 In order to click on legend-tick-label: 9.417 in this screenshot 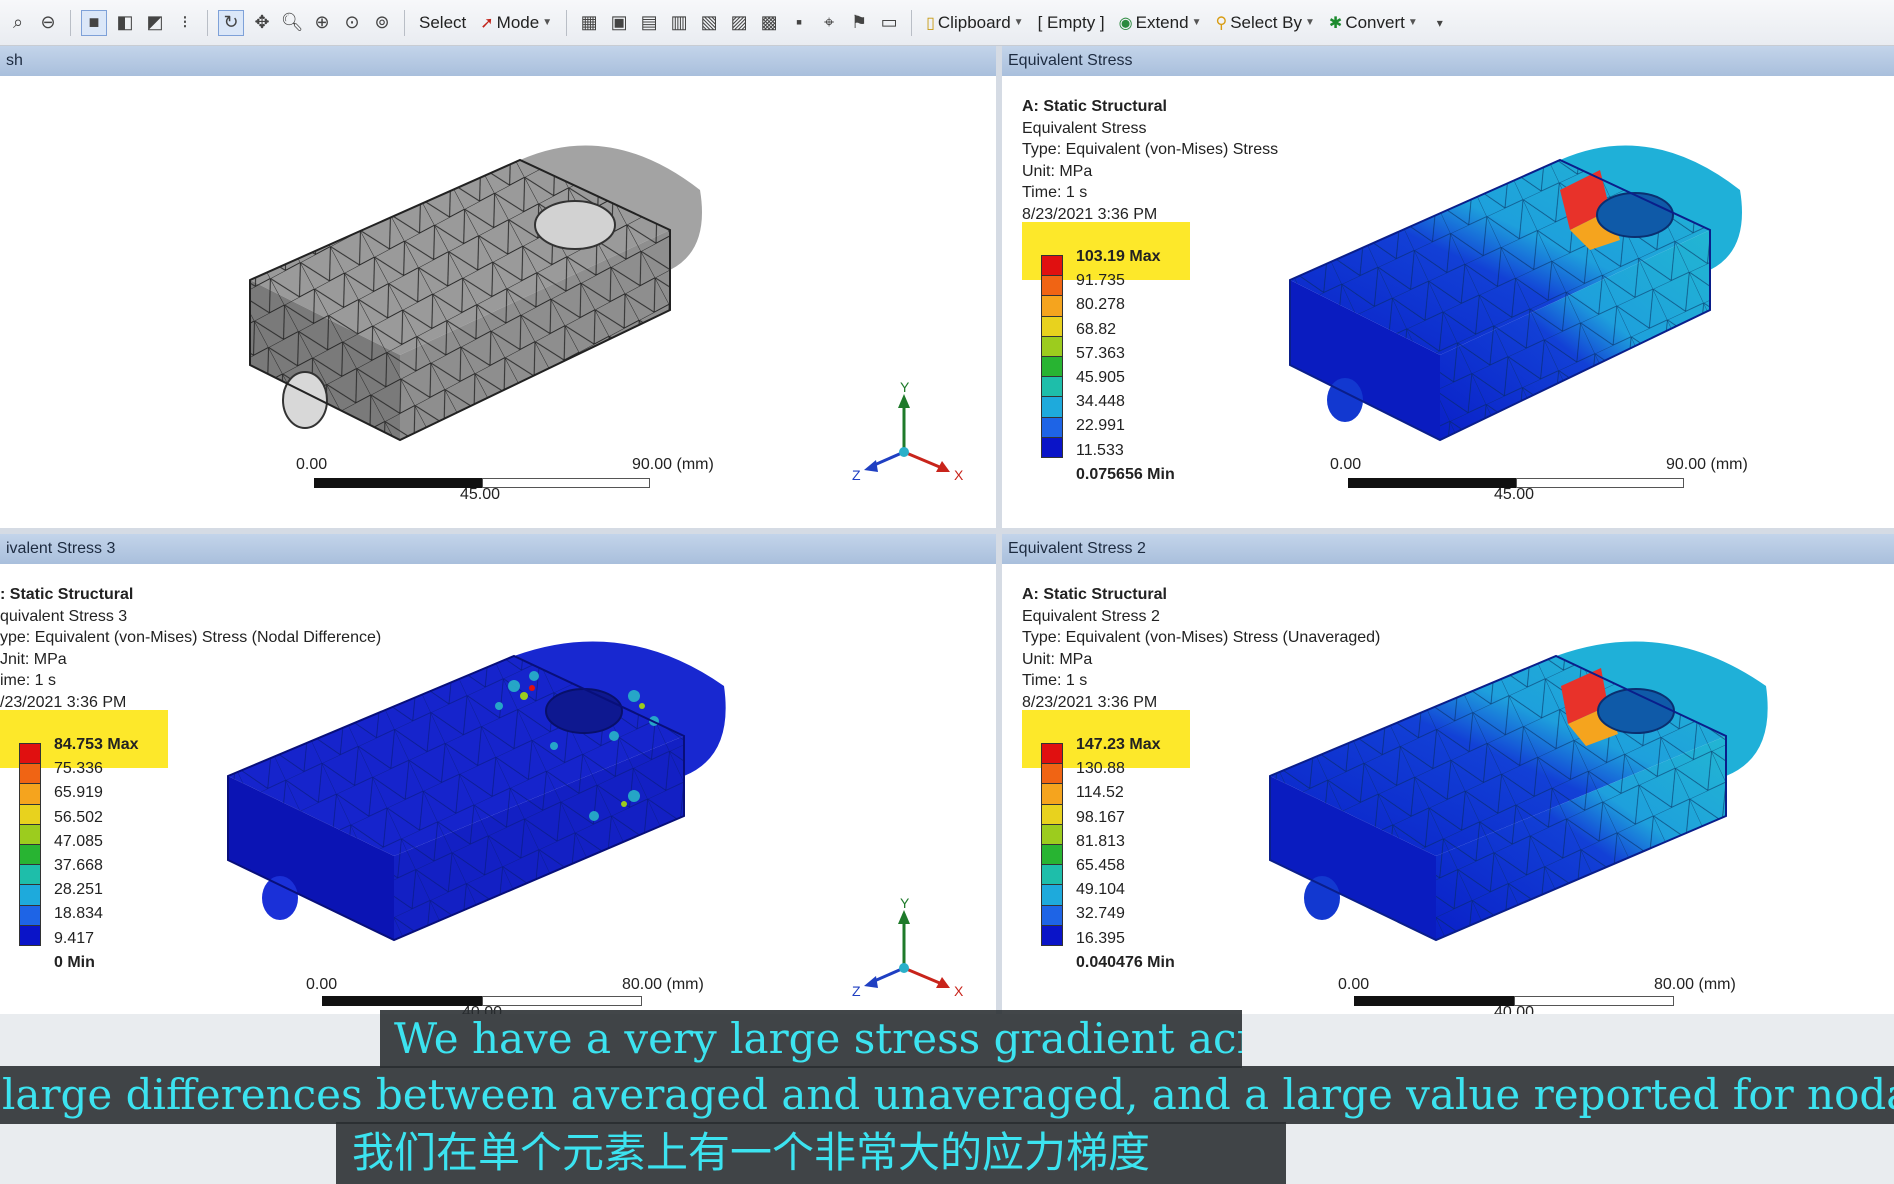, I will do `click(74, 938)`.